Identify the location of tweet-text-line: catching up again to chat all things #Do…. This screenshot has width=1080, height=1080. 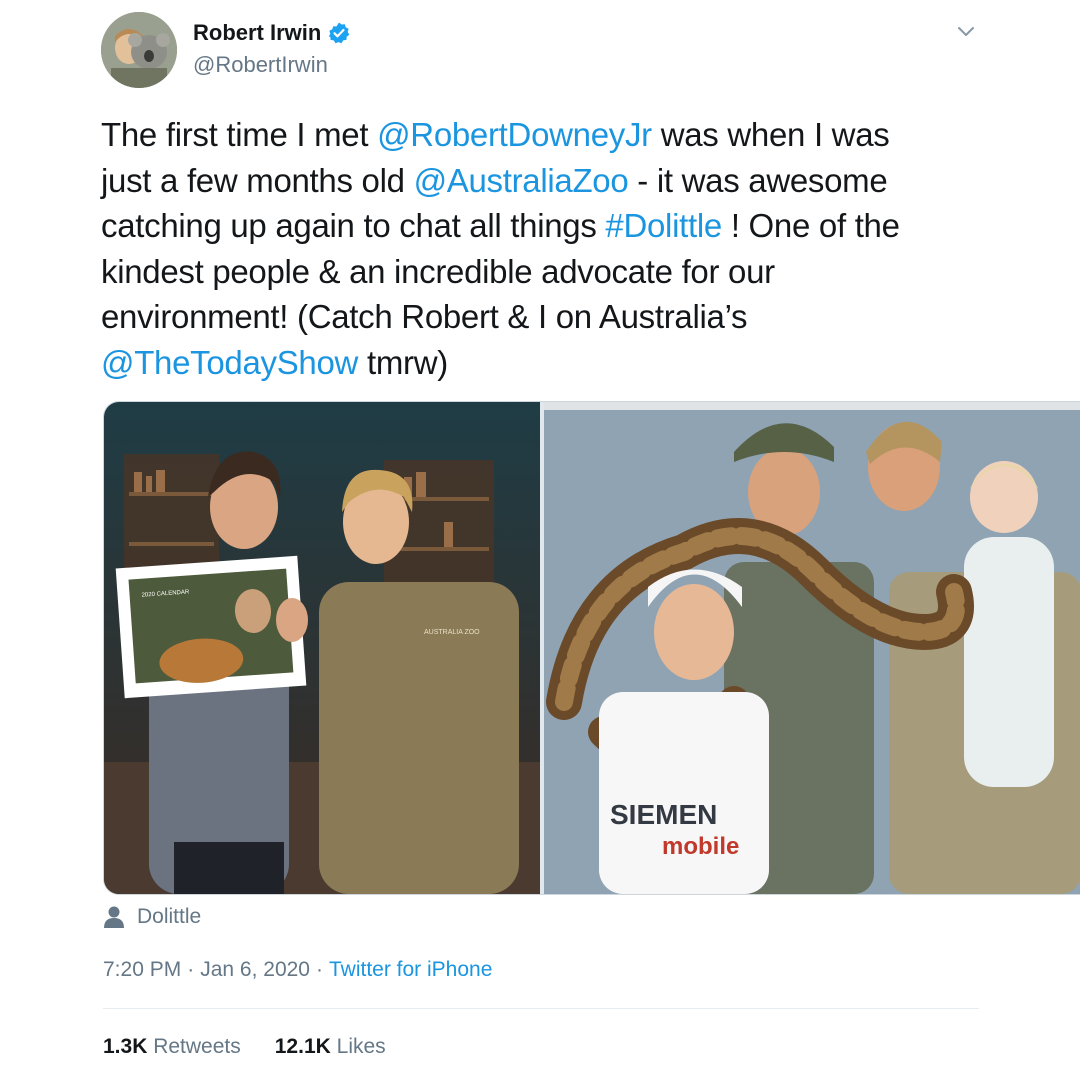
(551, 226).